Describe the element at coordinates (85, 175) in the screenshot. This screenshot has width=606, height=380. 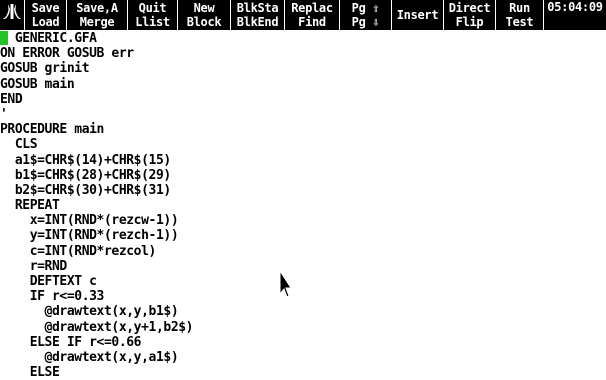
I see `code-line: b1$=CHR$(28)+CHR$(29)` at that location.